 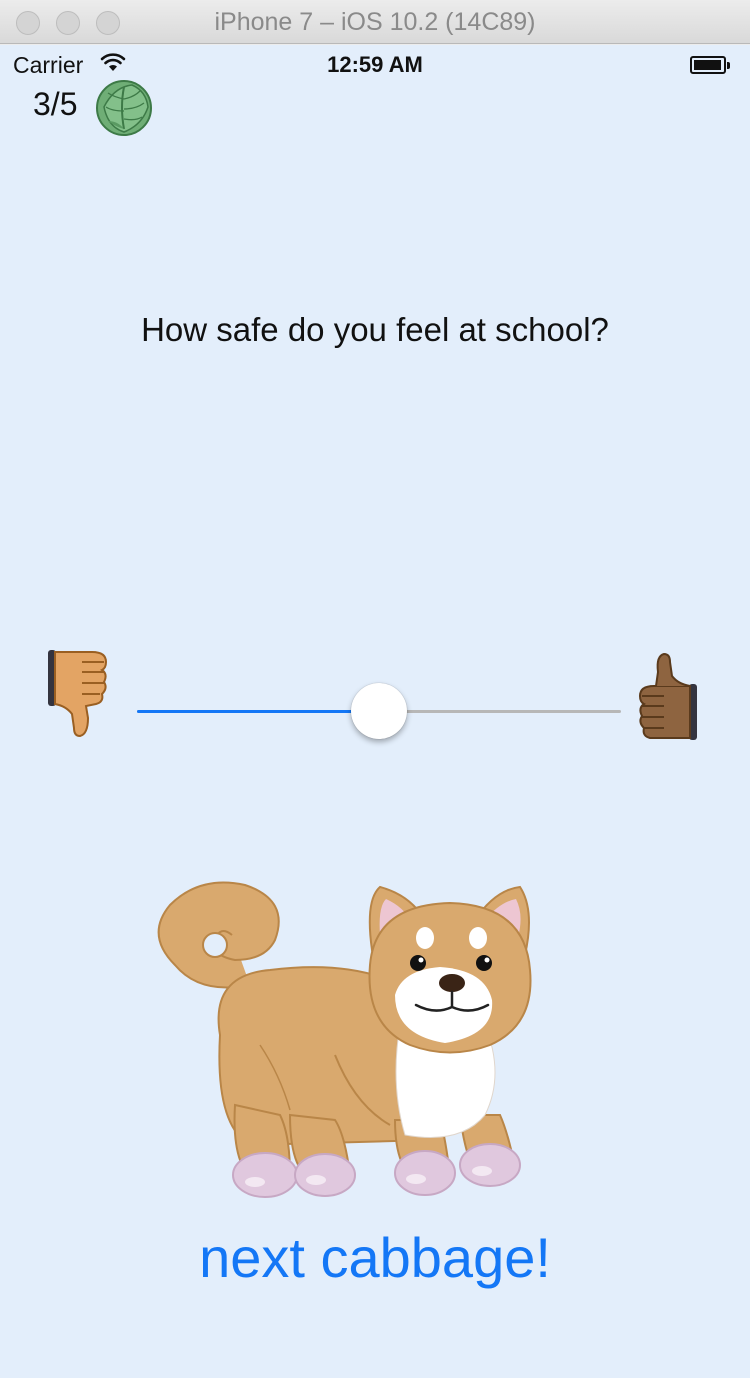 I want to click on thumbs-down-icon, so click(x=78, y=694).